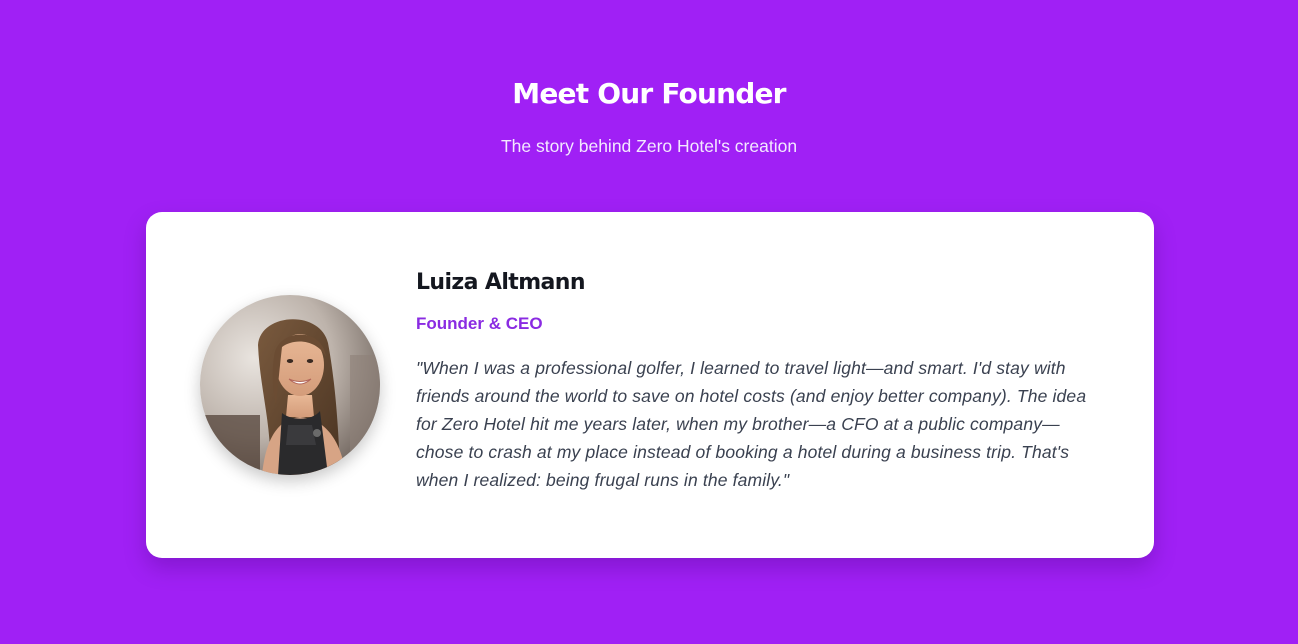 This screenshot has height=644, width=1298. I want to click on section-subtitle: The story behind Zero Hotel's creation, so click(649, 146).